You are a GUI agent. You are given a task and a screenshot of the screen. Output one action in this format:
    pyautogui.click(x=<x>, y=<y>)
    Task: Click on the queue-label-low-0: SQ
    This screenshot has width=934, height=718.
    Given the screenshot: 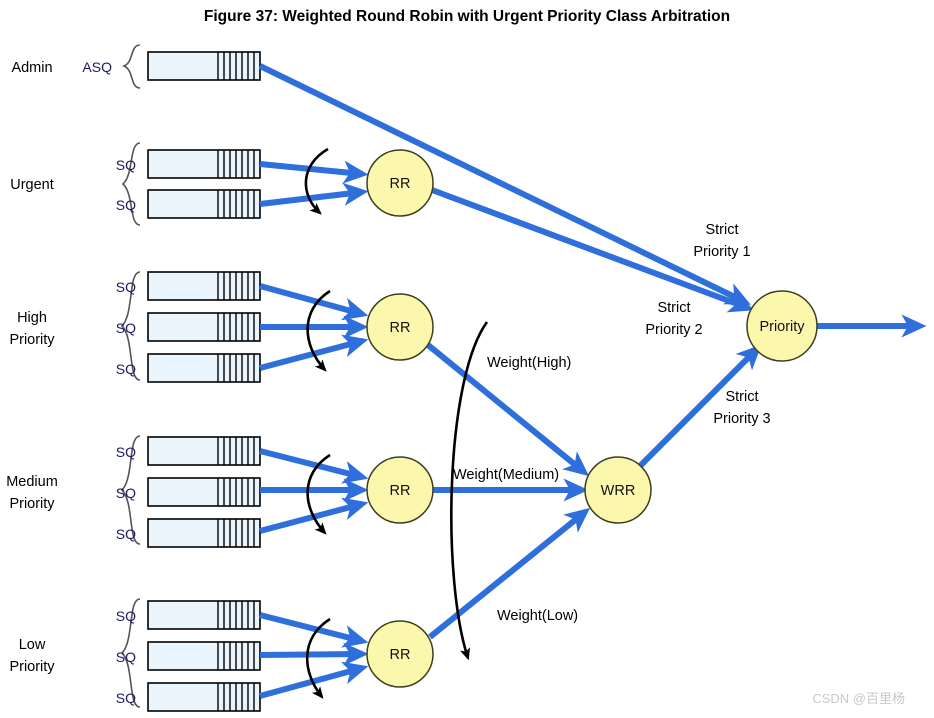 What is the action you would take?
    pyautogui.click(x=126, y=616)
    